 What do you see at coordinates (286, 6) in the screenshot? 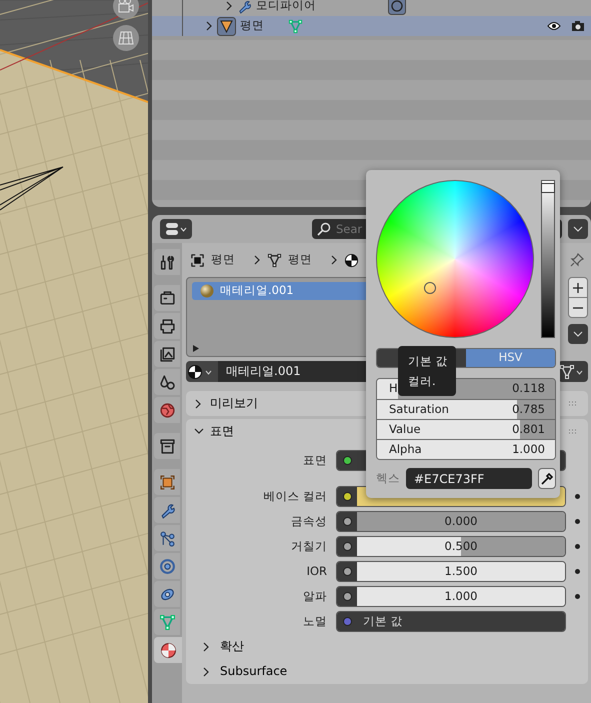
I see `outliner-label: 모디파이어` at bounding box center [286, 6].